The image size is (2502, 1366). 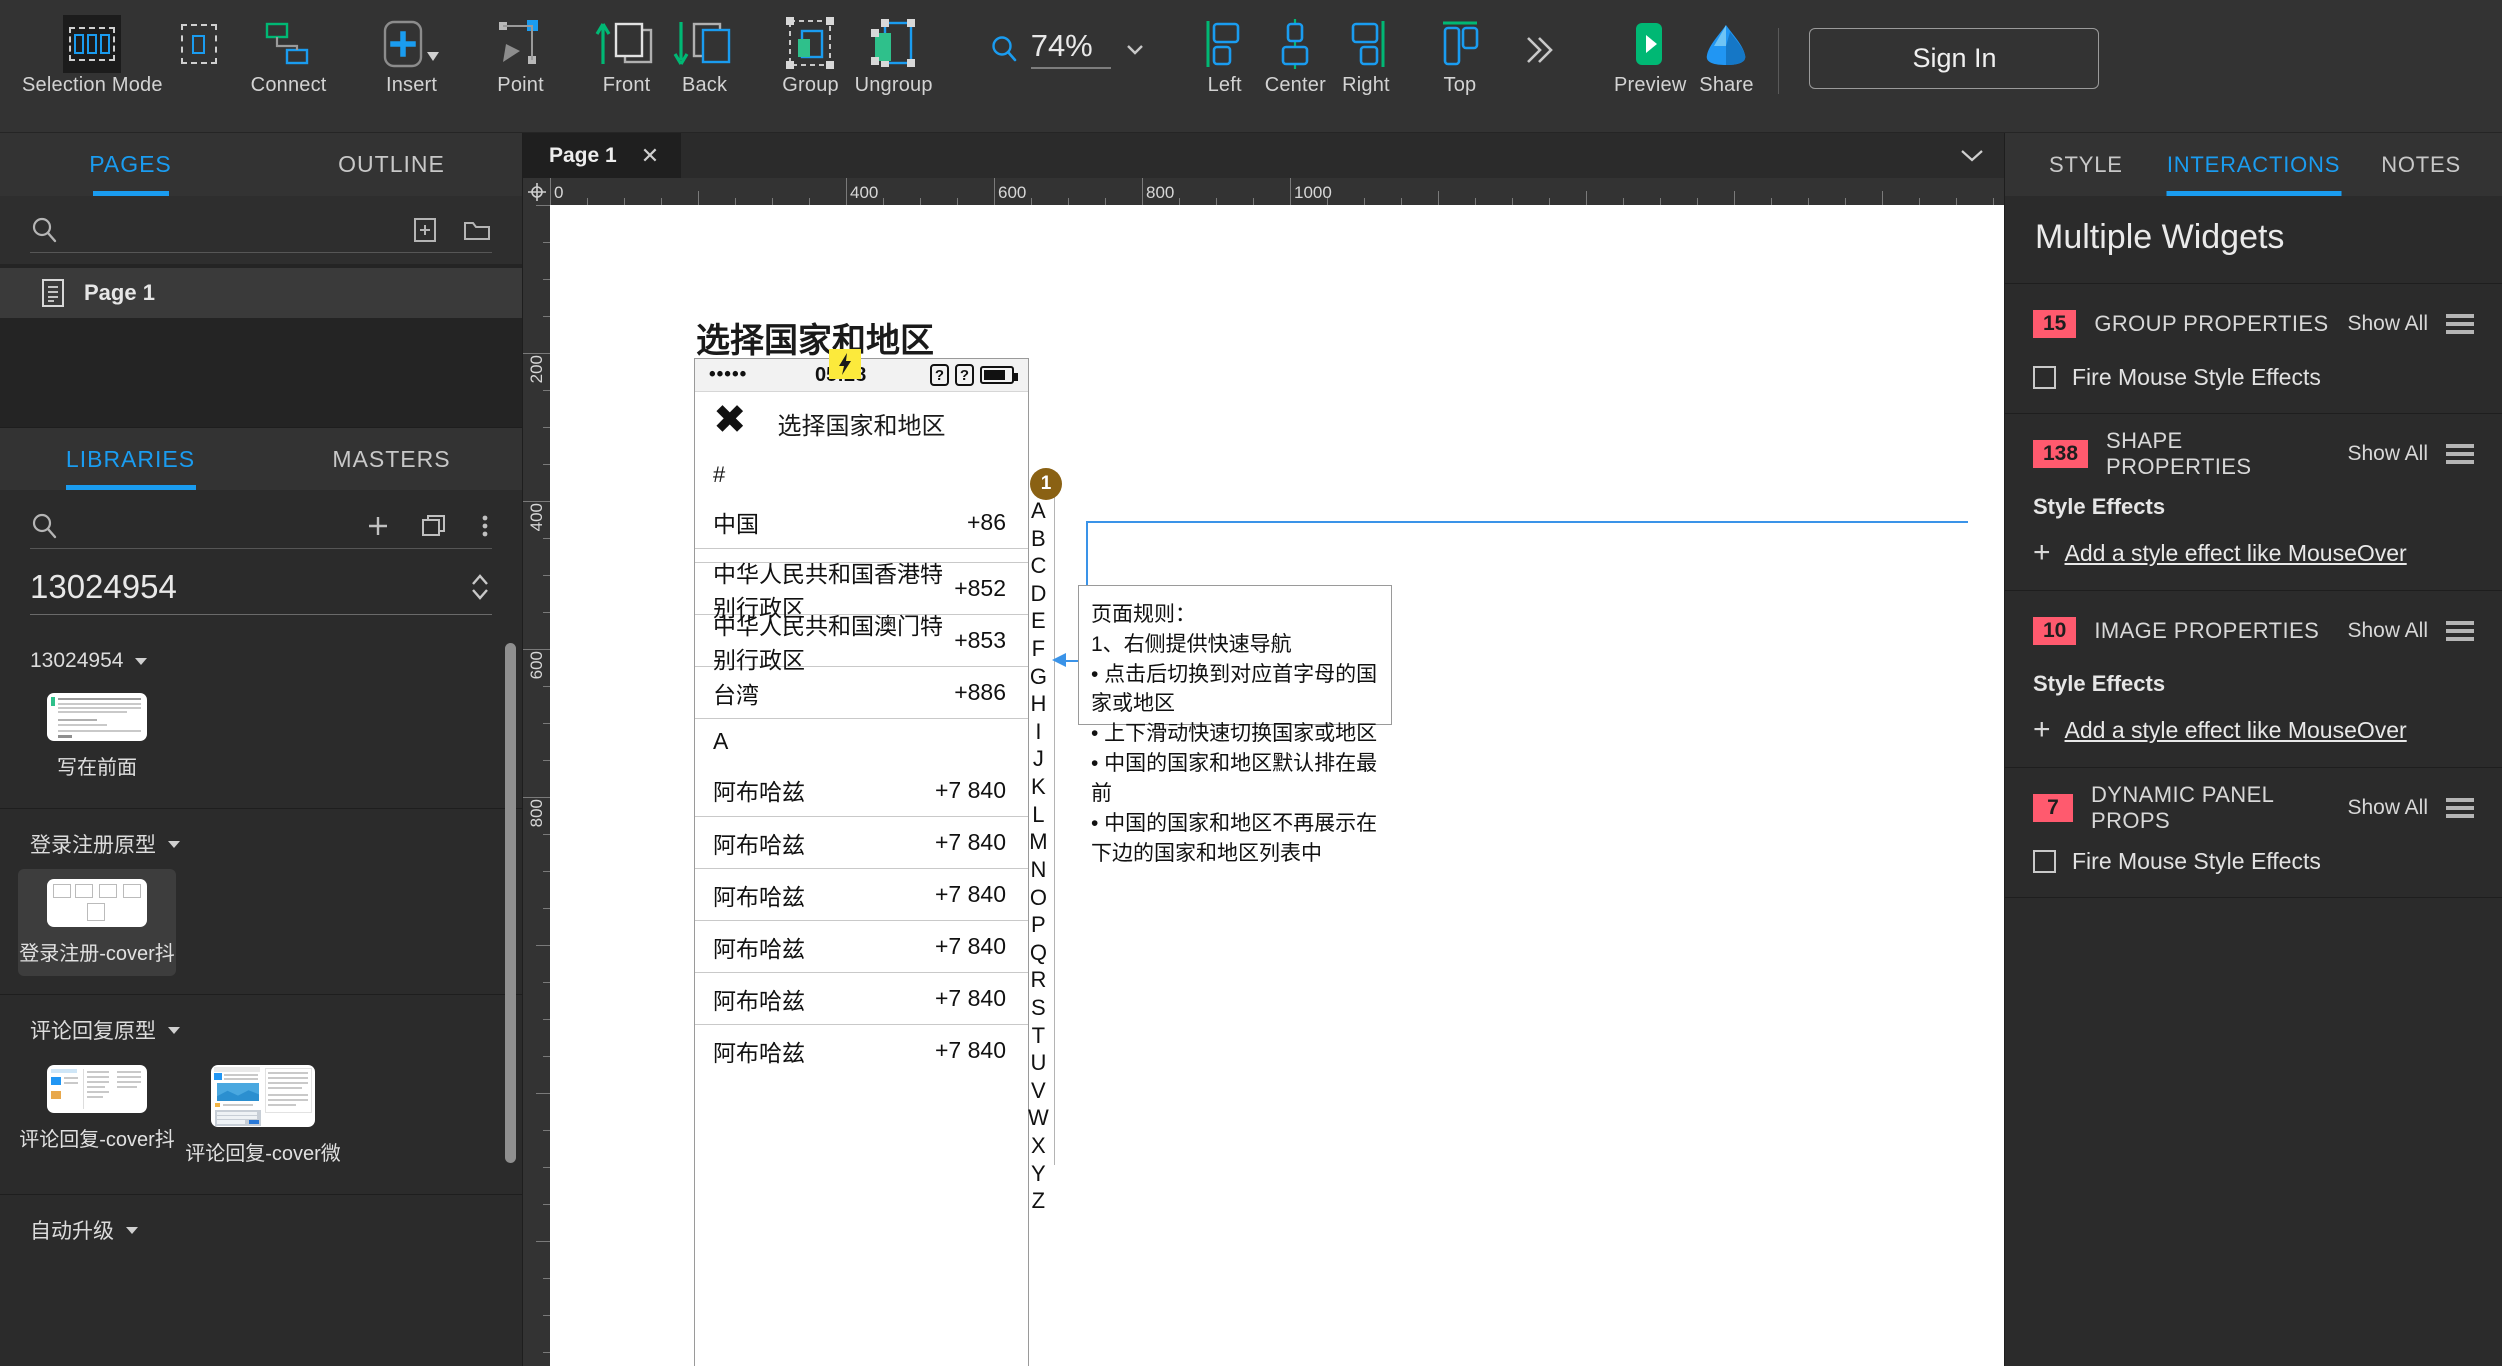 What do you see at coordinates (1038, 594) in the screenshot?
I see `alpha-letter: D` at bounding box center [1038, 594].